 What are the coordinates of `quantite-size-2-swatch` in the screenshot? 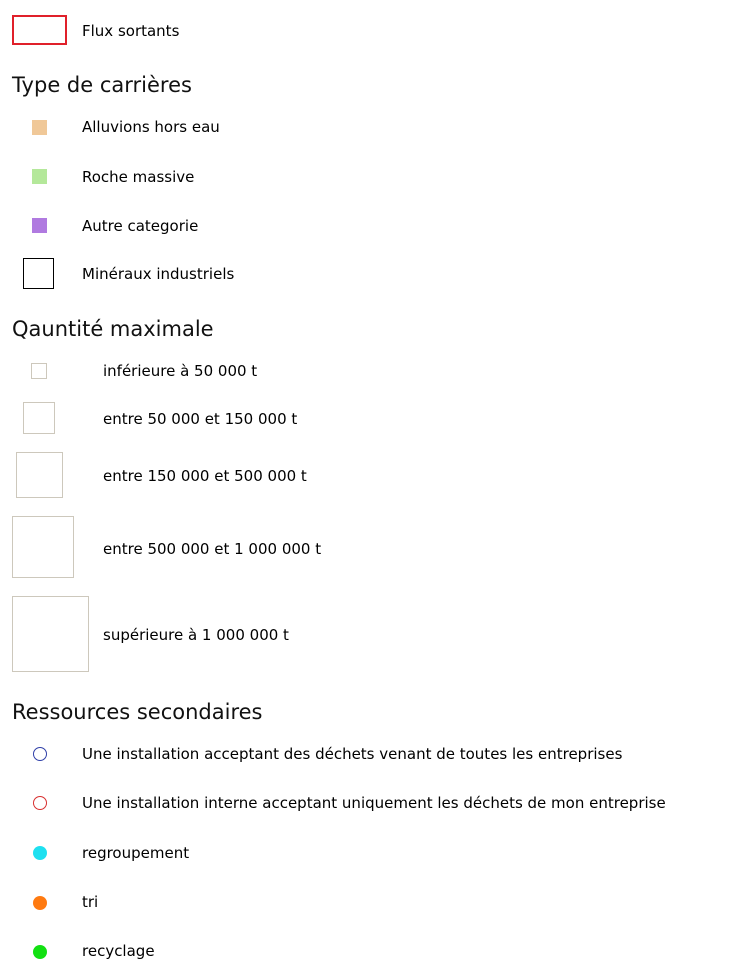 It's located at (39, 418).